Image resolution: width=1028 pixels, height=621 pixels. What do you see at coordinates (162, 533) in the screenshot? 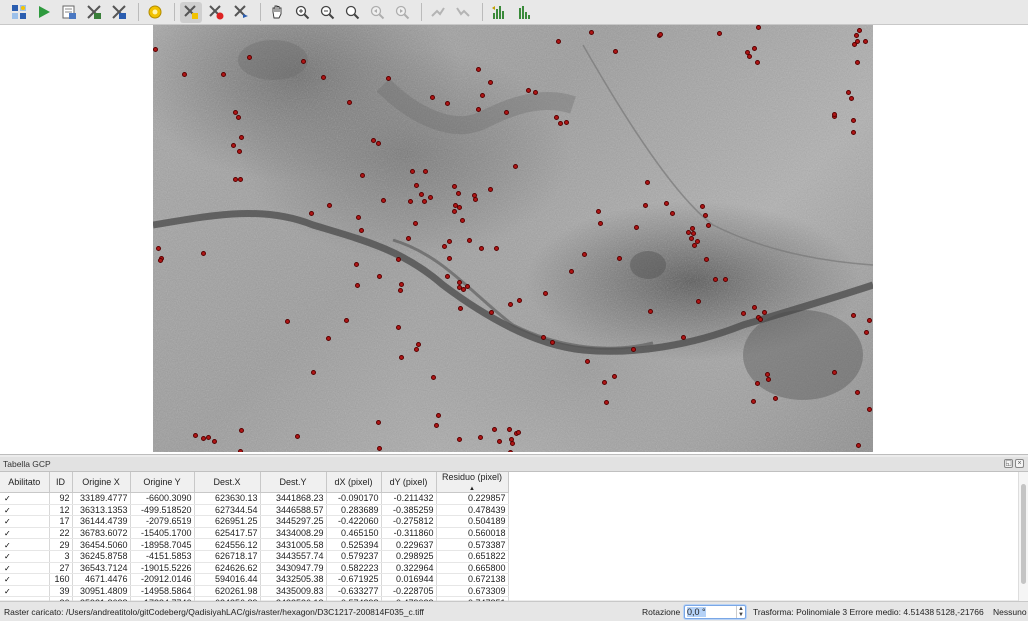
I see `cell-src-y: -15405.1700` at bounding box center [162, 533].